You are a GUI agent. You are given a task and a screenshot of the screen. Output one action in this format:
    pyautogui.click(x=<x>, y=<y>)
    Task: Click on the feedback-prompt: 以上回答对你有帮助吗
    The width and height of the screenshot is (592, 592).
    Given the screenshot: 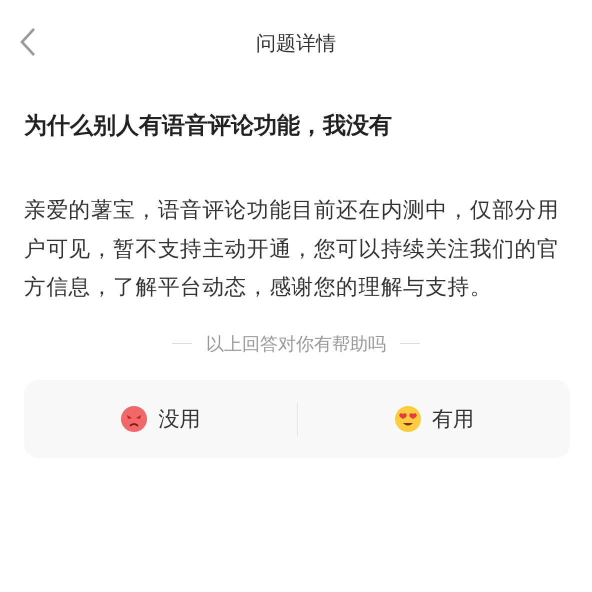 What is the action you would take?
    pyautogui.click(x=296, y=344)
    